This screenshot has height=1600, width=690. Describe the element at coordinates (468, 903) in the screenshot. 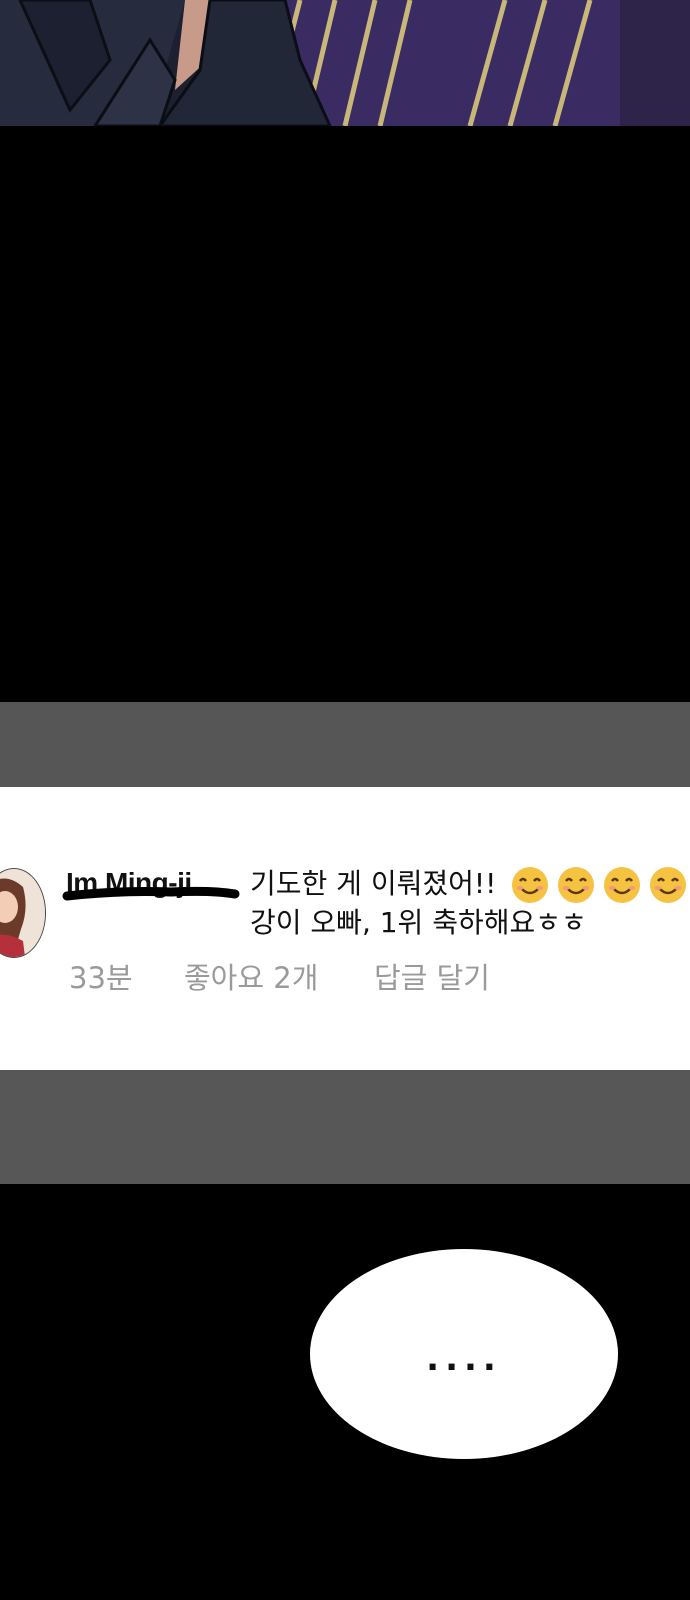

I see `comment-body: 기도한 게 이뤄졌어!! 강이 오빠, 1위 축하해요ㅎㅎ` at that location.